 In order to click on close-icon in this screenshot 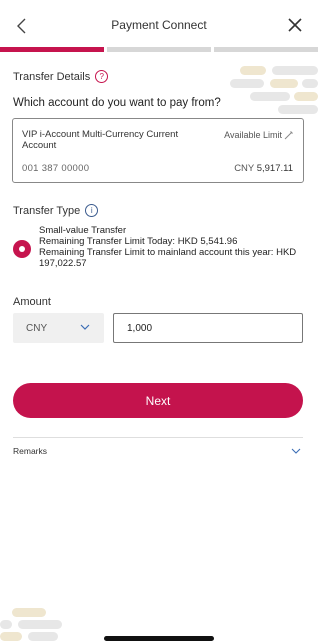, I will do `click(295, 25)`.